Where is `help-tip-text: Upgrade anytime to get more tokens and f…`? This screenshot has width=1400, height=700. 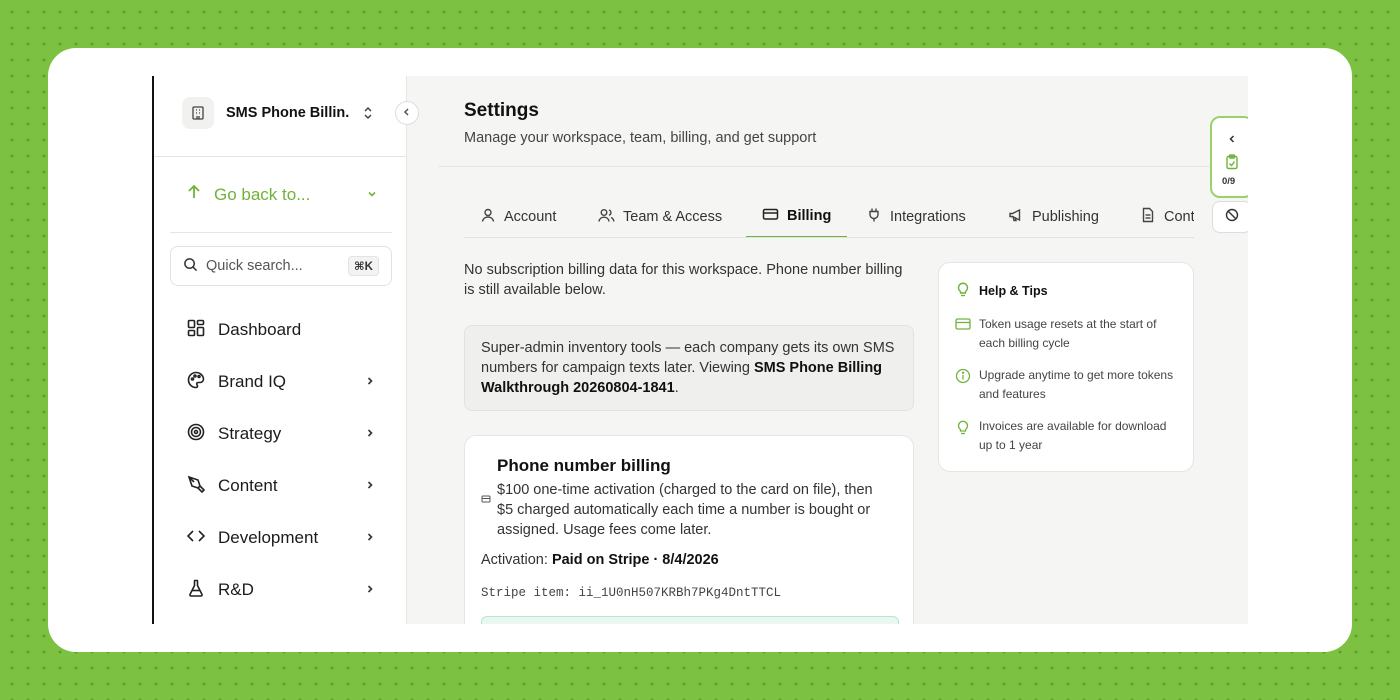
help-tip-text: Upgrade anytime to get more tokens and f… is located at coordinates (1076, 384).